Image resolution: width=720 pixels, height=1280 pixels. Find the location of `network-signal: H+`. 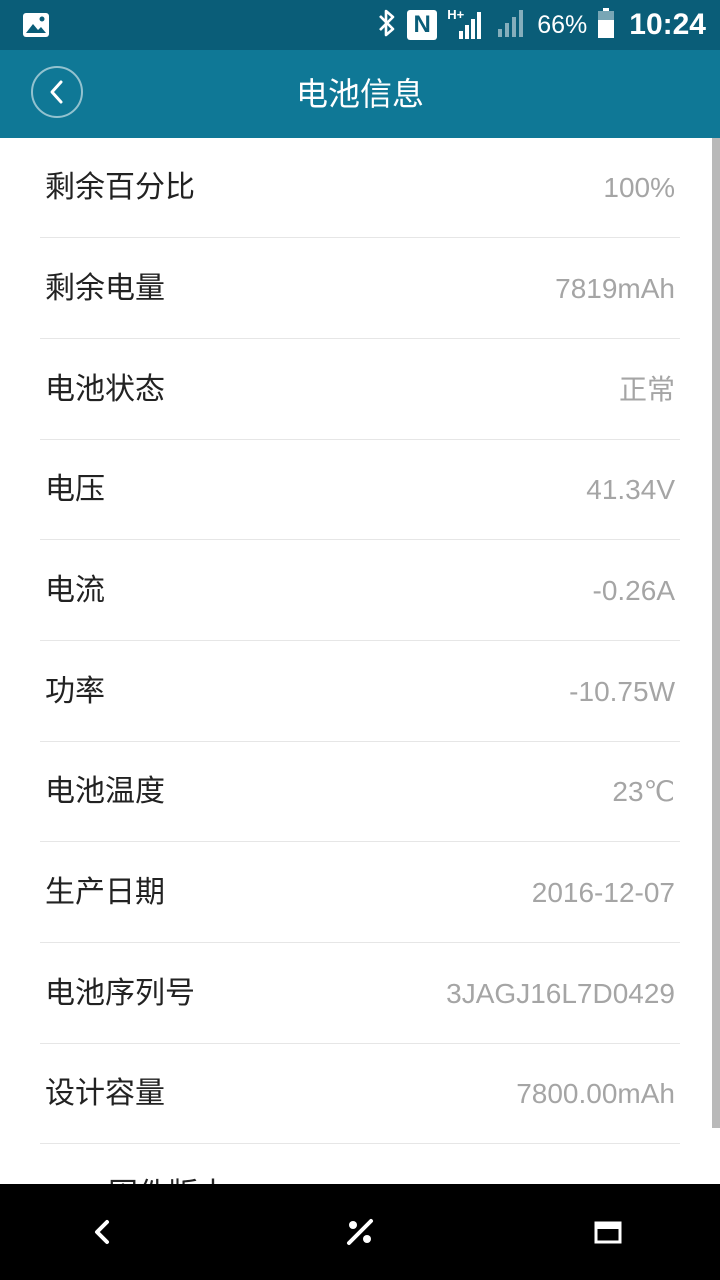

network-signal: H+ is located at coordinates (466, 24).